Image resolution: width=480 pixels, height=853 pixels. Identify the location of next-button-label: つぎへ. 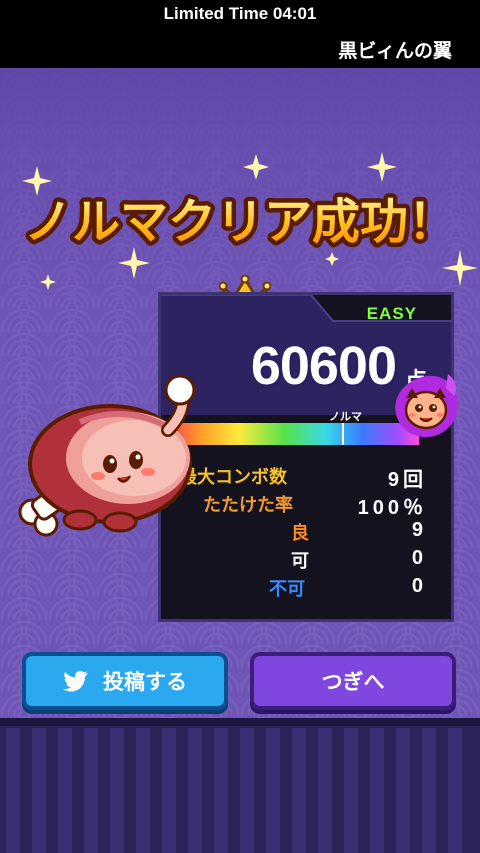
(353, 682).